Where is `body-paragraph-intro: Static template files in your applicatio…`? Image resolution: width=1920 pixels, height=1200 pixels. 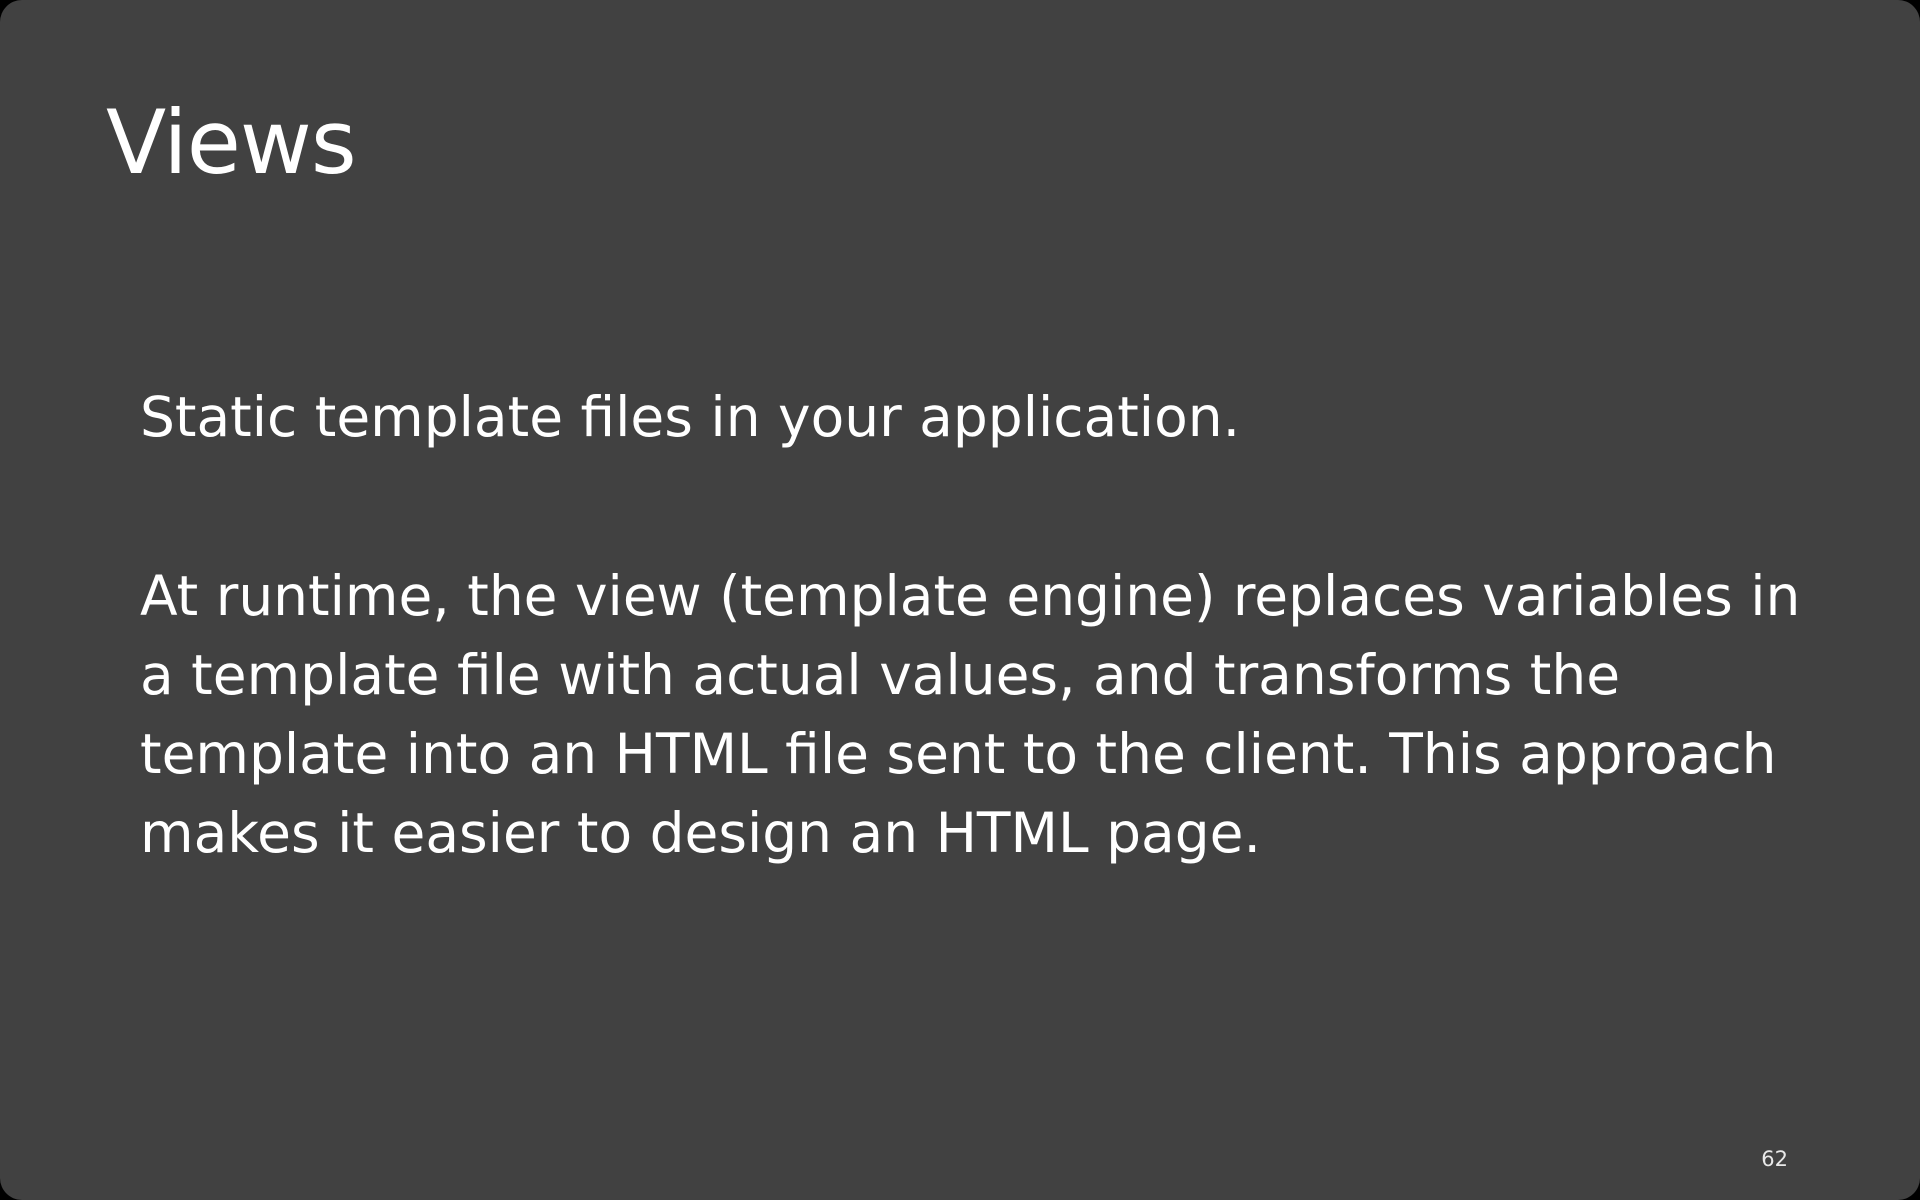 body-paragraph-intro: Static template files in your applicatio… is located at coordinates (690, 417).